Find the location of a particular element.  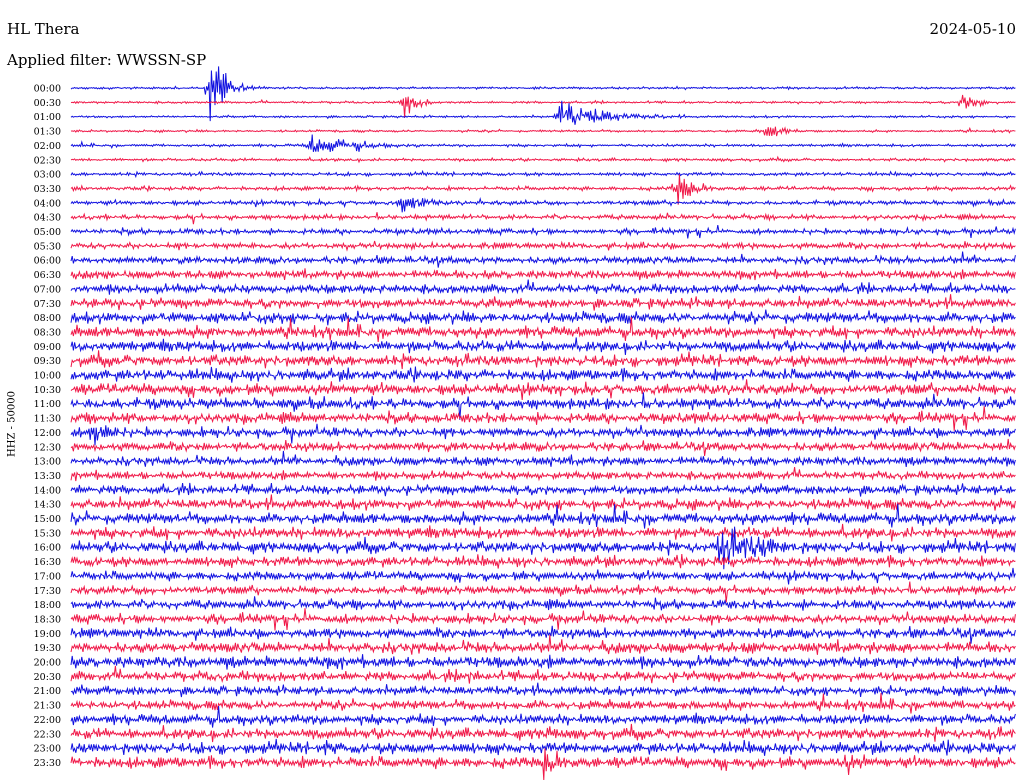

row-time-label: 04:00 is located at coordinates (47, 203).